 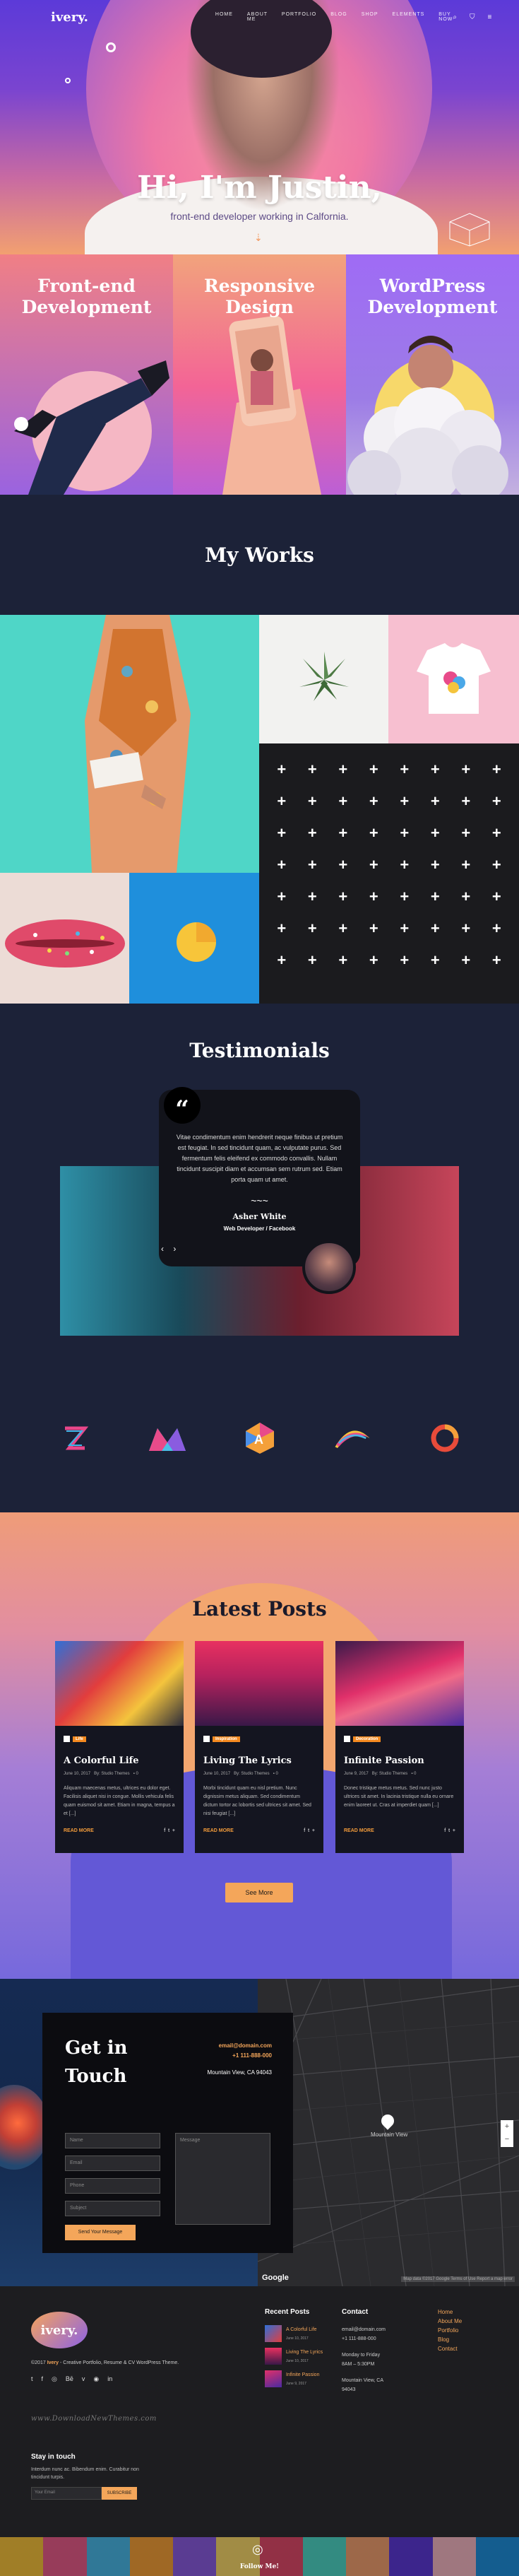 I want to click on nav-link-buy-now: BUY NOW, so click(x=446, y=17).